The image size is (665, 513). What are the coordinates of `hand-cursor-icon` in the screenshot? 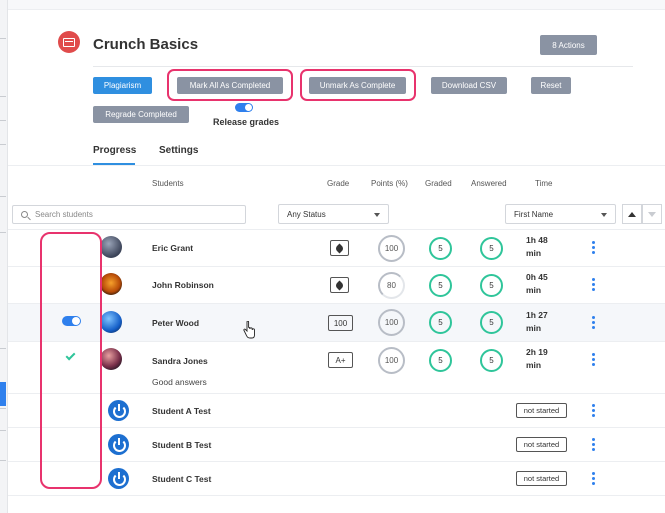 It's located at (249, 330).